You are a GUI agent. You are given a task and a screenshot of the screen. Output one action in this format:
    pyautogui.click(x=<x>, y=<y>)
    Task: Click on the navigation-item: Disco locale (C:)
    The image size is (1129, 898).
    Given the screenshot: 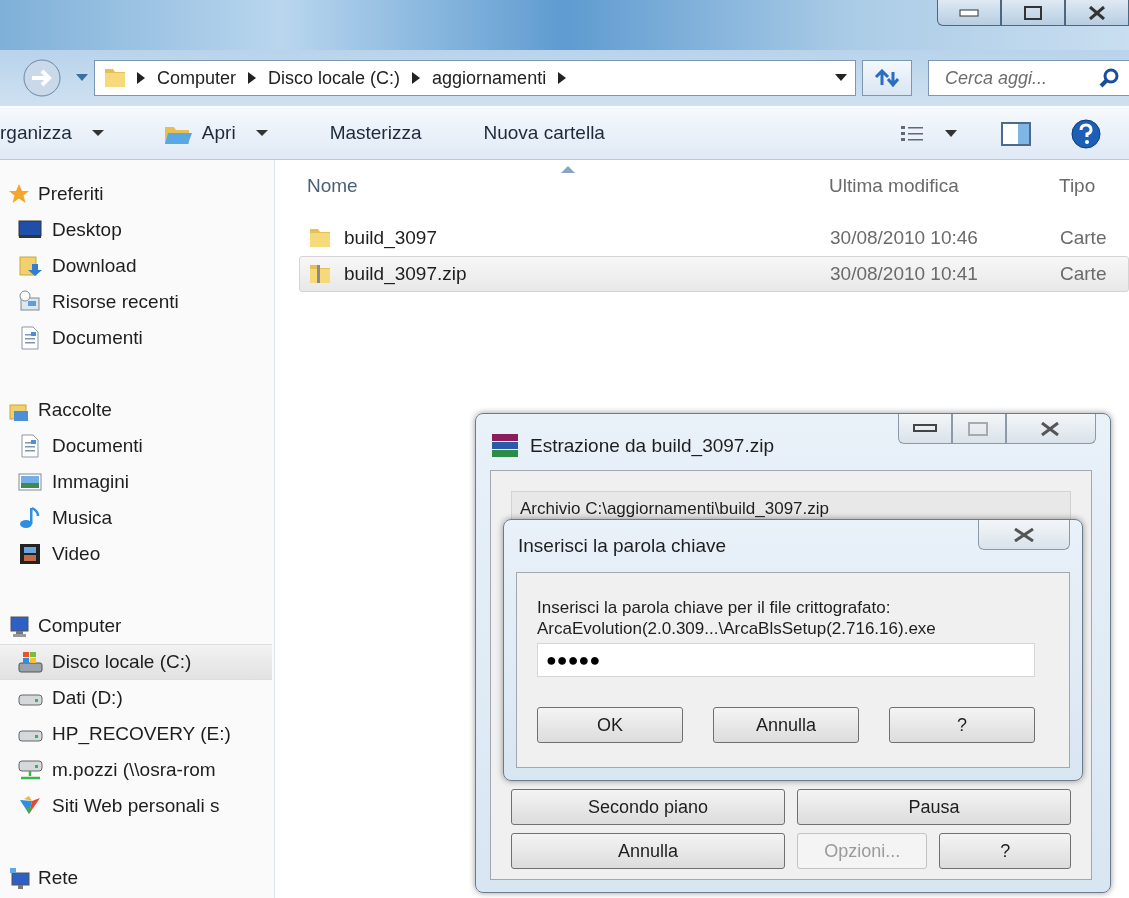 What is the action you would take?
    pyautogui.click(x=136, y=662)
    